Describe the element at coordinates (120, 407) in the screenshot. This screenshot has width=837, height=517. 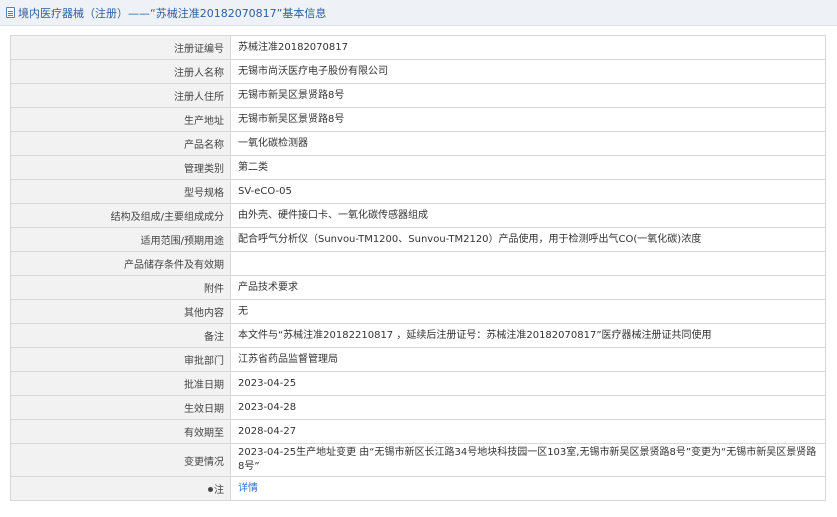
I see `row-label: 生效日期` at that location.